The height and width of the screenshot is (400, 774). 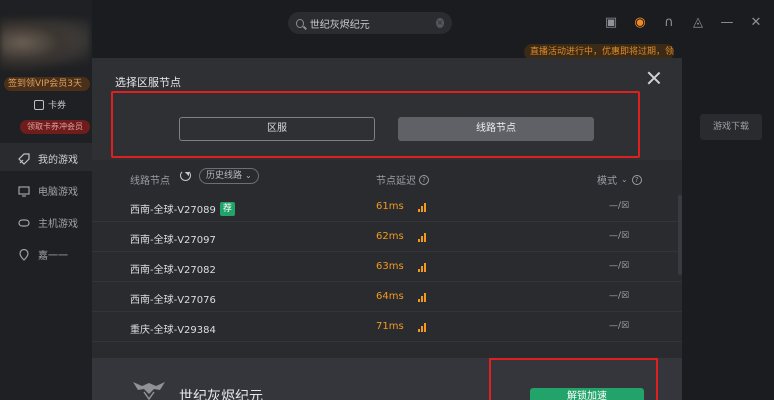 I want to click on gift-icon: ▣, so click(x=611, y=22).